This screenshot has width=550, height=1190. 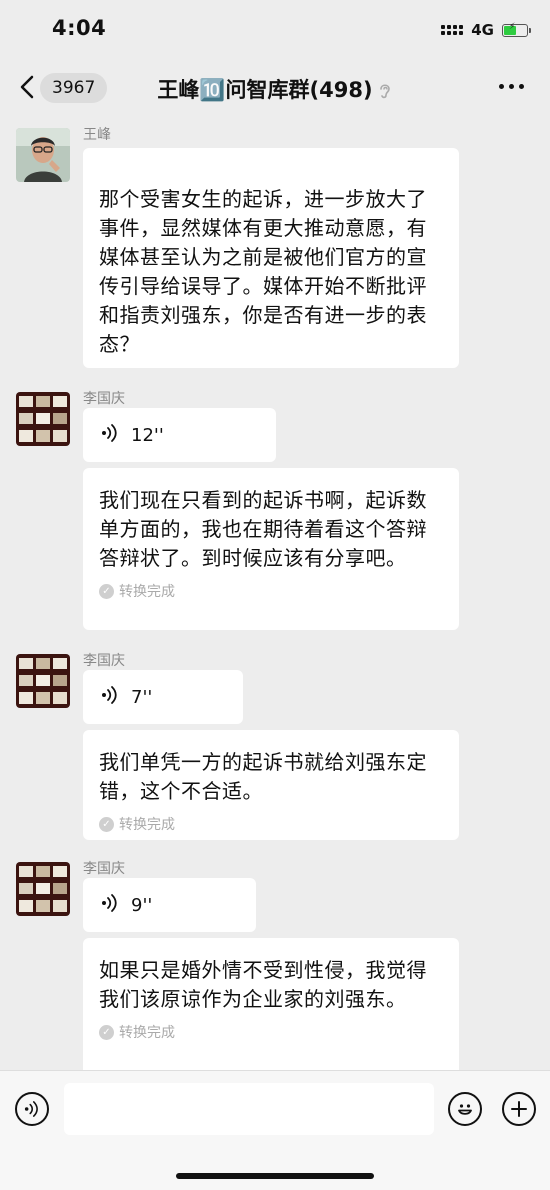 What do you see at coordinates (32, 1109) in the screenshot?
I see `voice-input-icon` at bounding box center [32, 1109].